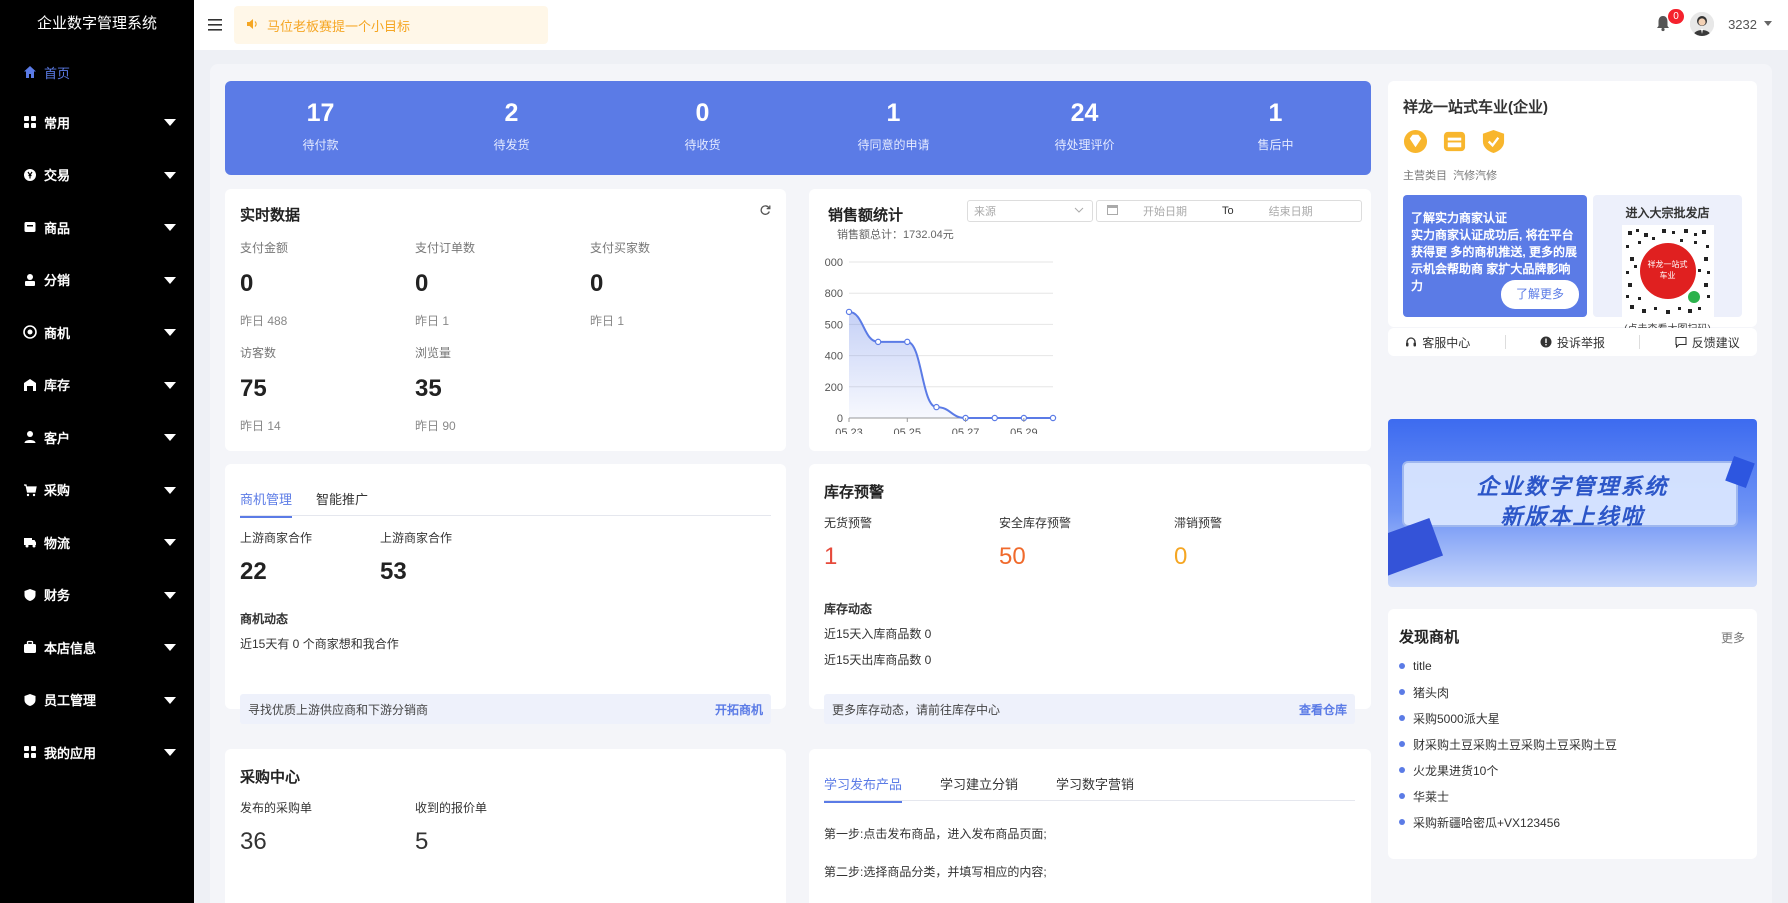 The width and height of the screenshot is (1788, 903). I want to click on sidebar-item-shop-info: 本店信息, so click(97, 647).